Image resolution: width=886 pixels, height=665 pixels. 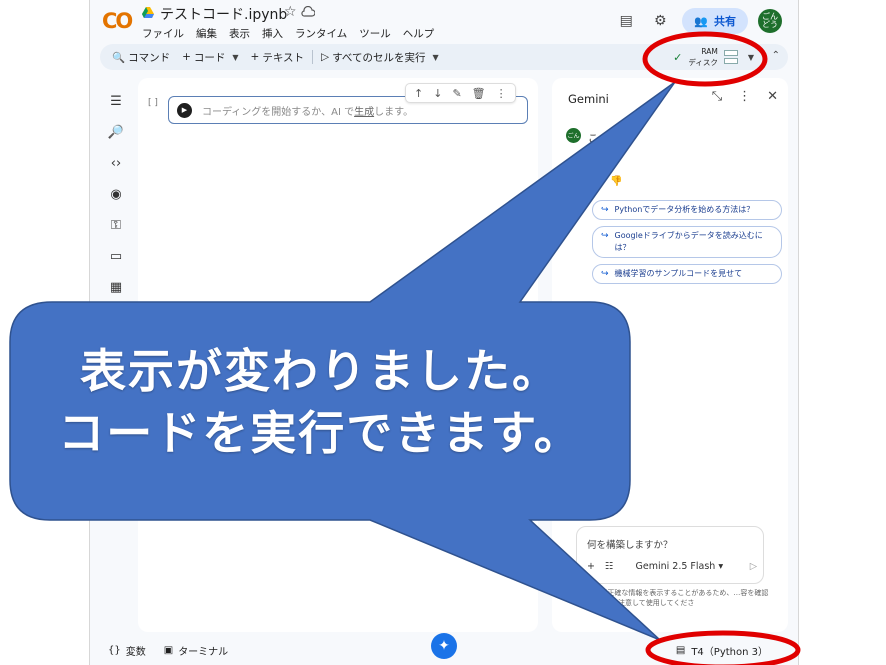 What do you see at coordinates (307, 110) in the screenshot?
I see `cell-placeholder: コーディングを開始するか、AI で生成します。` at bounding box center [307, 110].